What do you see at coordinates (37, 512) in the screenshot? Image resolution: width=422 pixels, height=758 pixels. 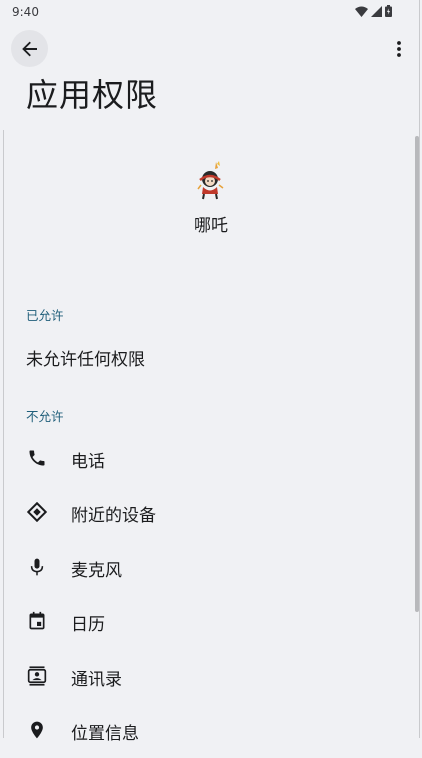 I see `nearby-devices-icon` at bounding box center [37, 512].